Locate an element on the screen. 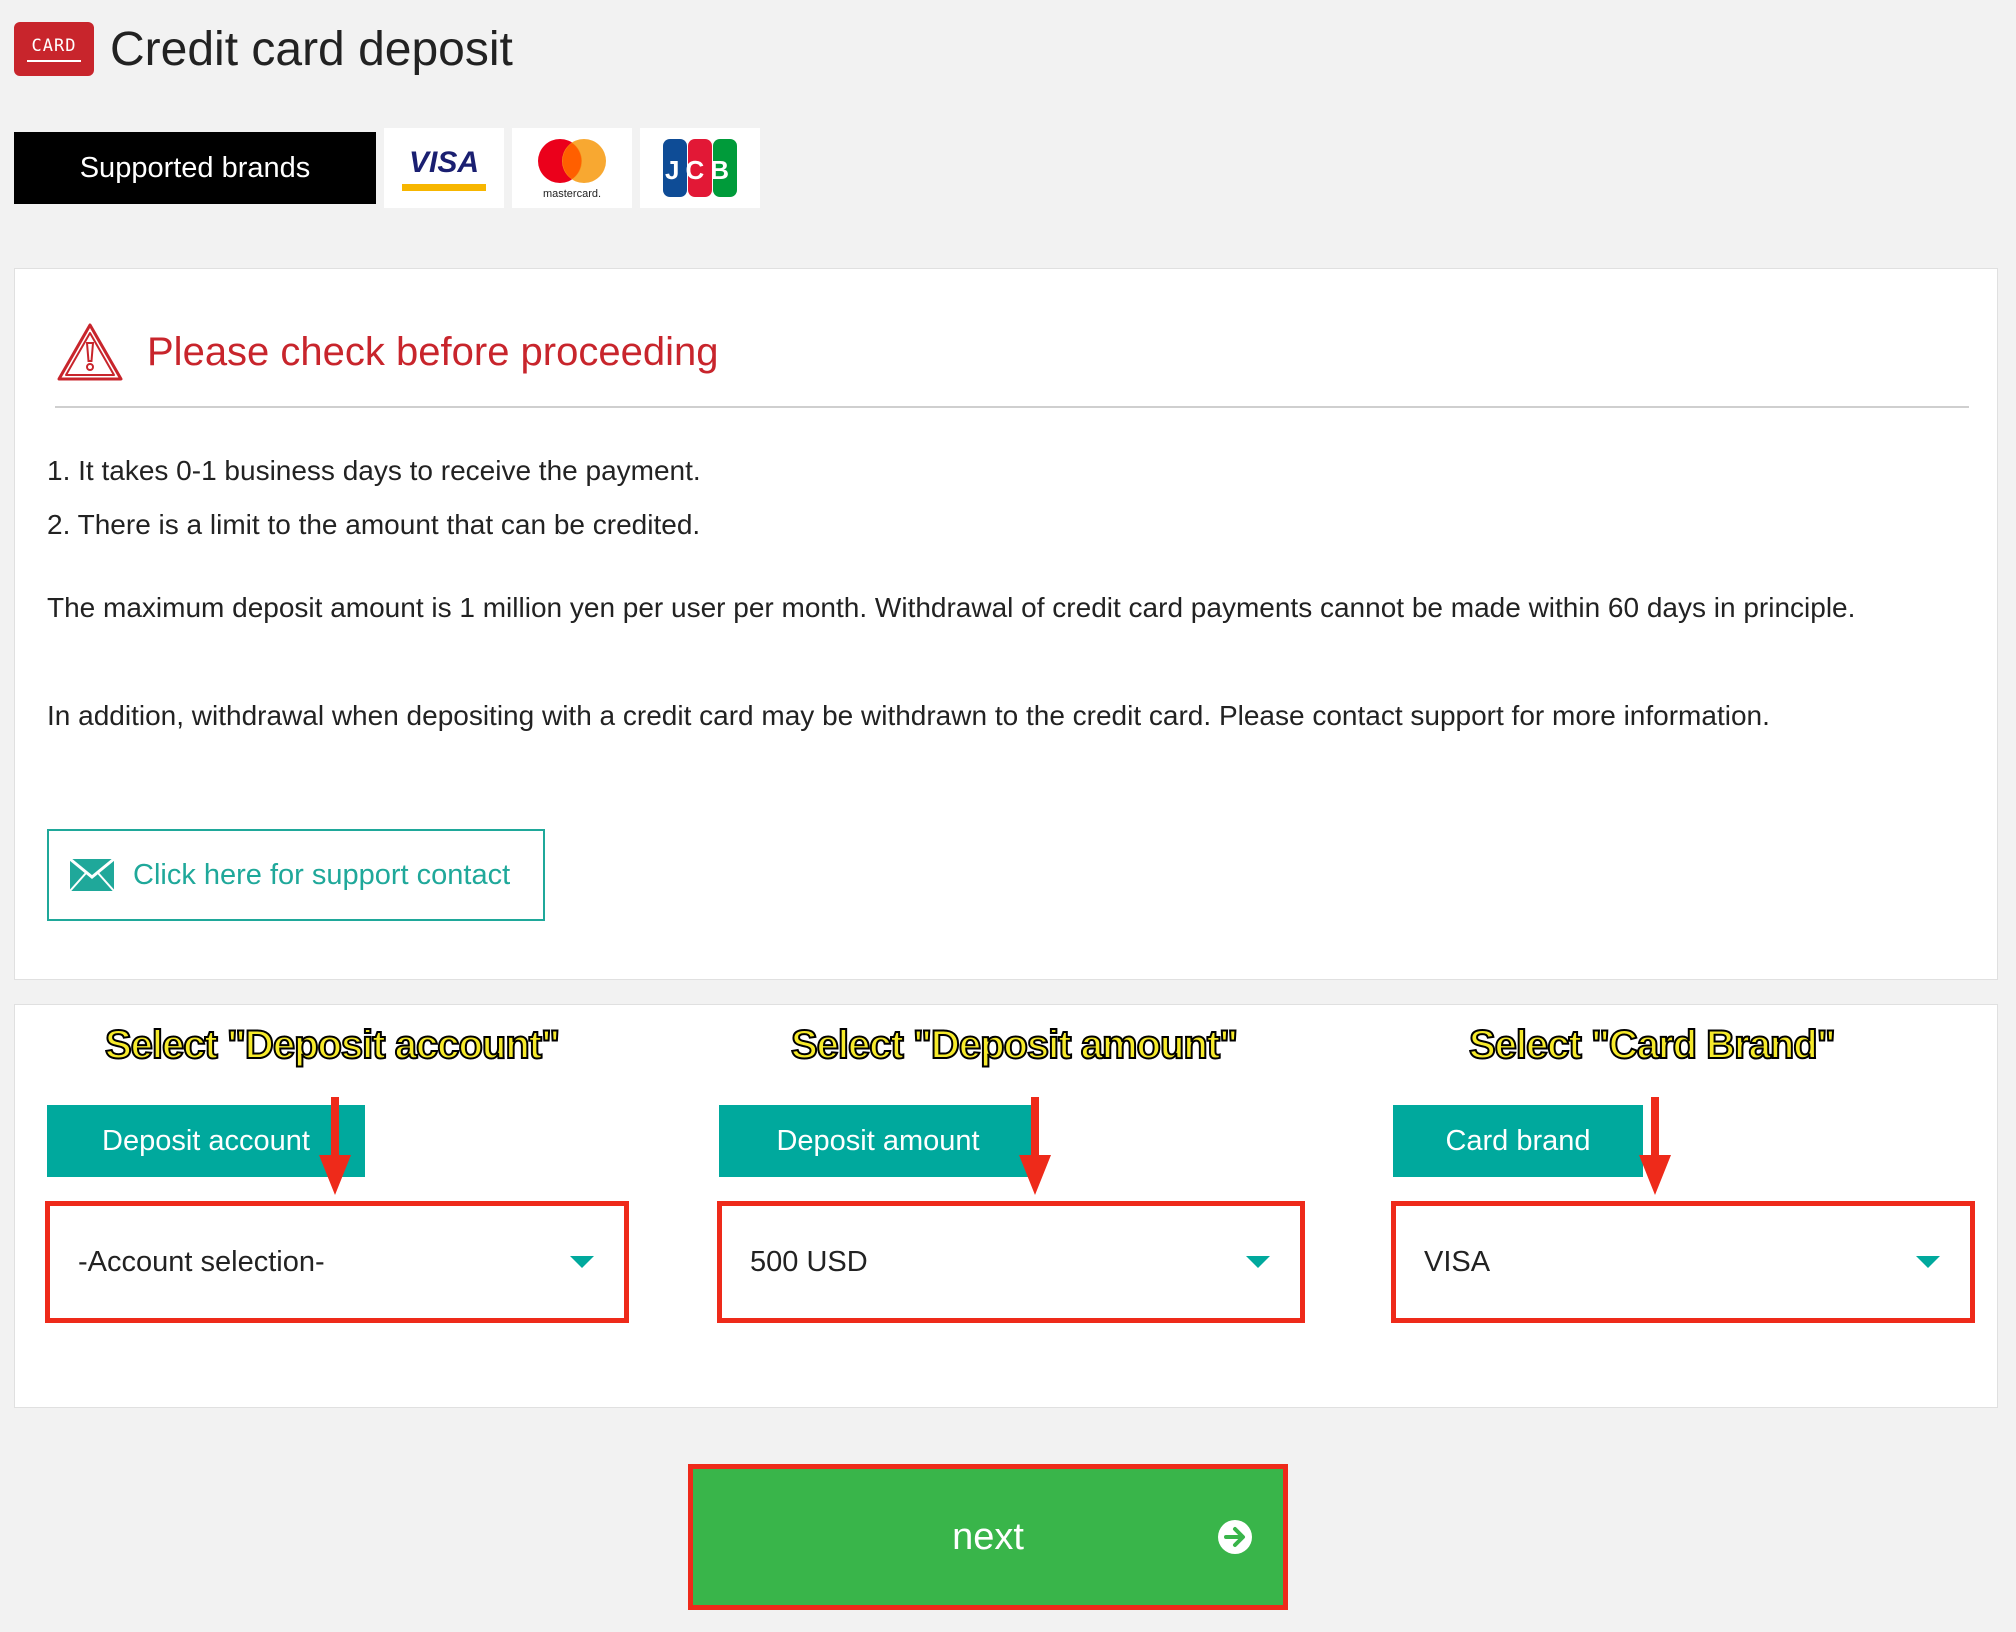  visa-logo: VISA is located at coordinates (444, 168).